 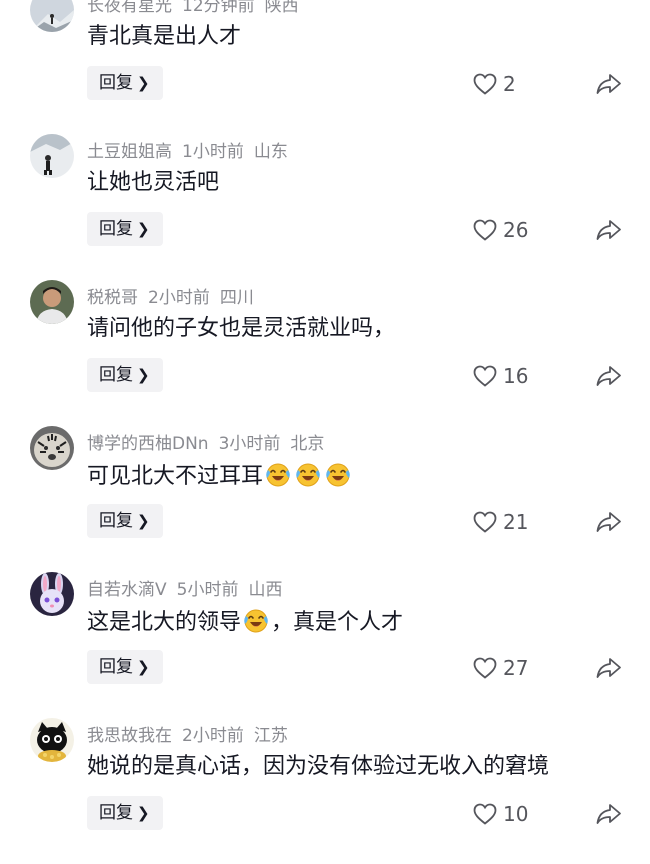 What do you see at coordinates (164, 622) in the screenshot?
I see `comment-text-main: 这是北大的领导` at bounding box center [164, 622].